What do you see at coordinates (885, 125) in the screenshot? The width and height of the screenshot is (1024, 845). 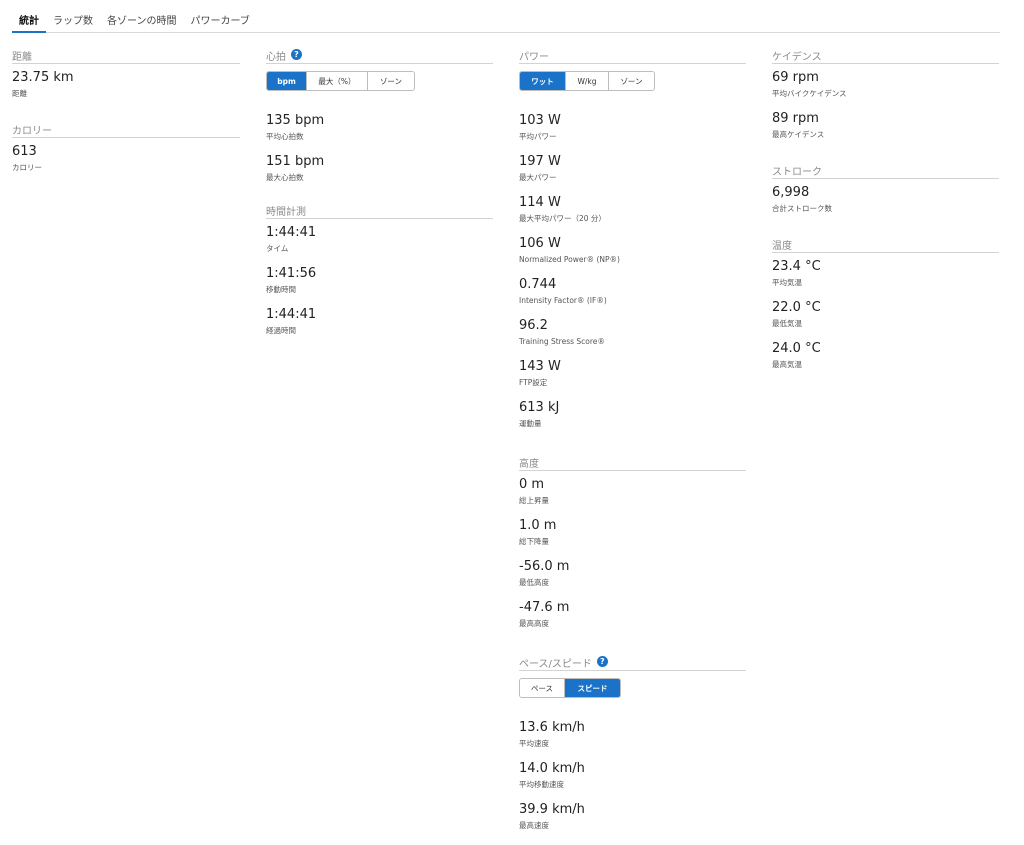 I see `max-cadence-stat: 89 rpm 最高ケイデンス` at bounding box center [885, 125].